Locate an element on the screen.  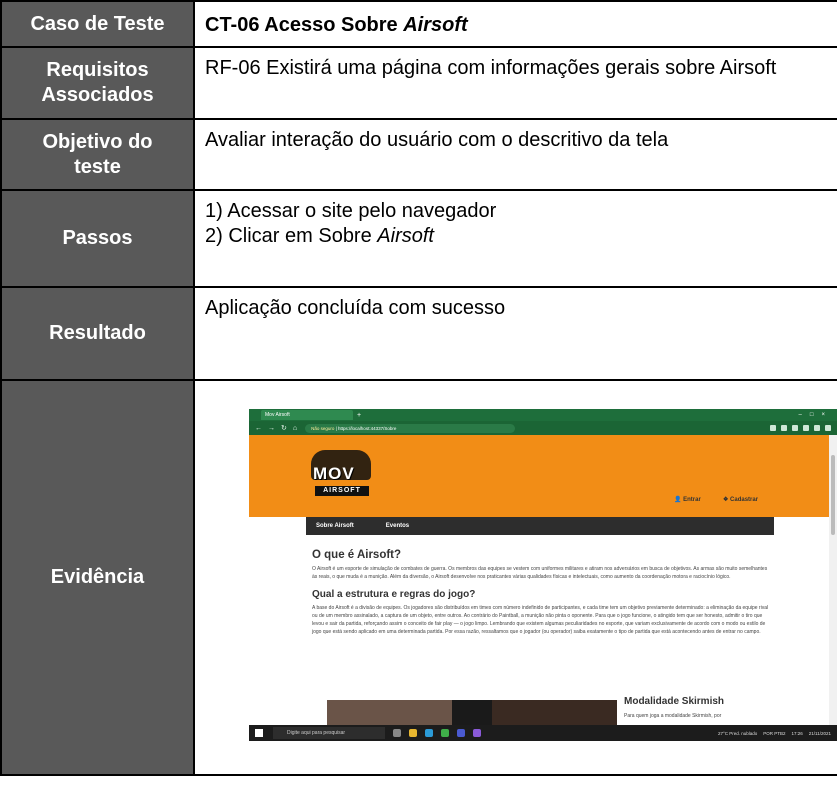
nav-sobre-airsoft: Sobre Airsoft is located at coordinates (335, 526).